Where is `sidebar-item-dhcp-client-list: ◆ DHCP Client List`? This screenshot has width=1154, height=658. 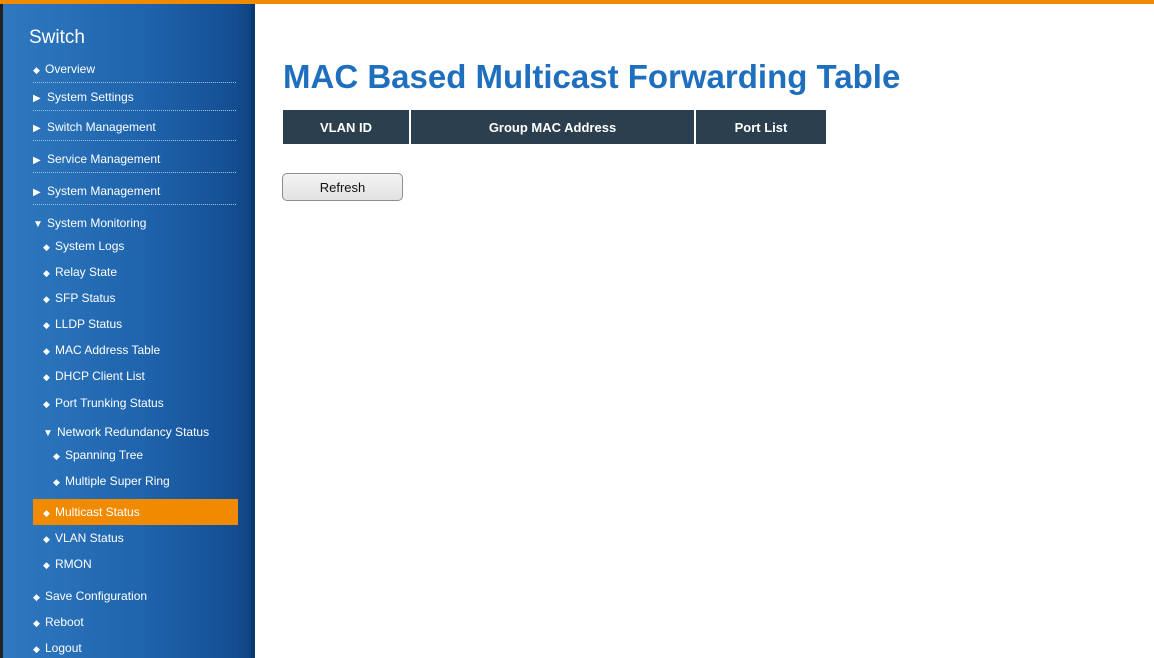 sidebar-item-dhcp-client-list: ◆ DHCP Client List is located at coordinates (144, 376).